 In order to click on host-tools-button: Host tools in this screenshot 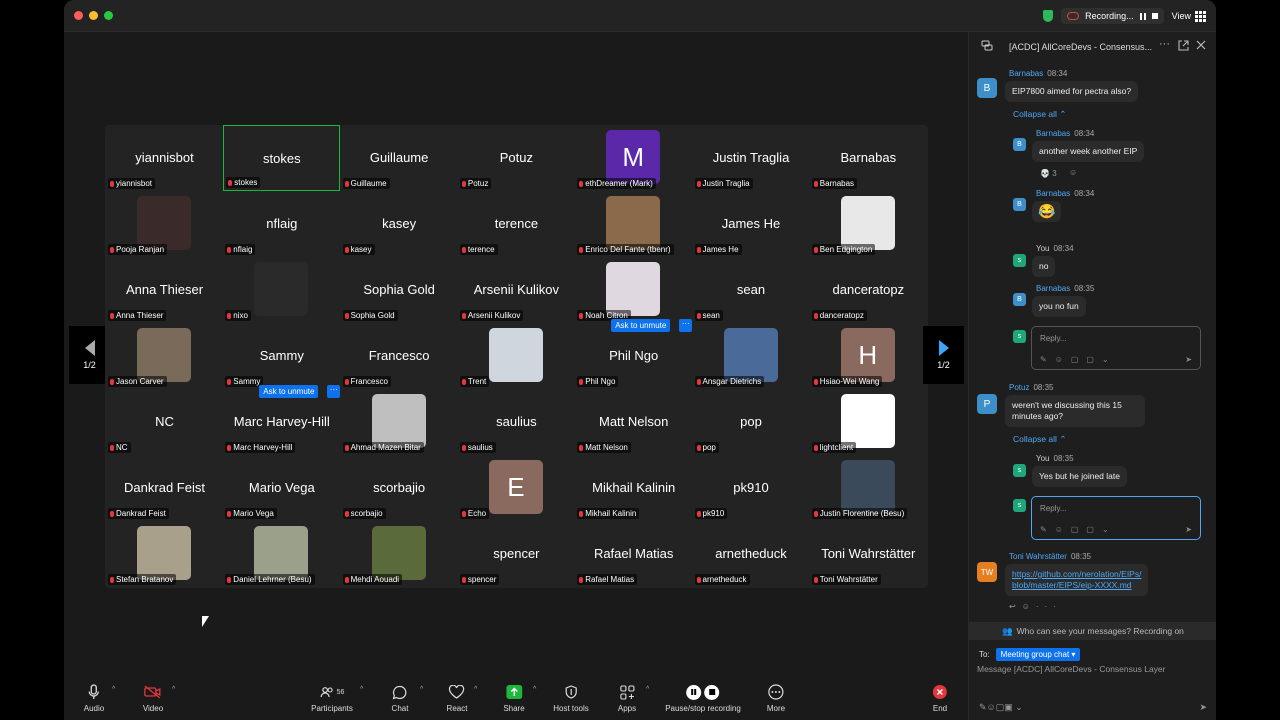, I will do `click(571, 698)`.